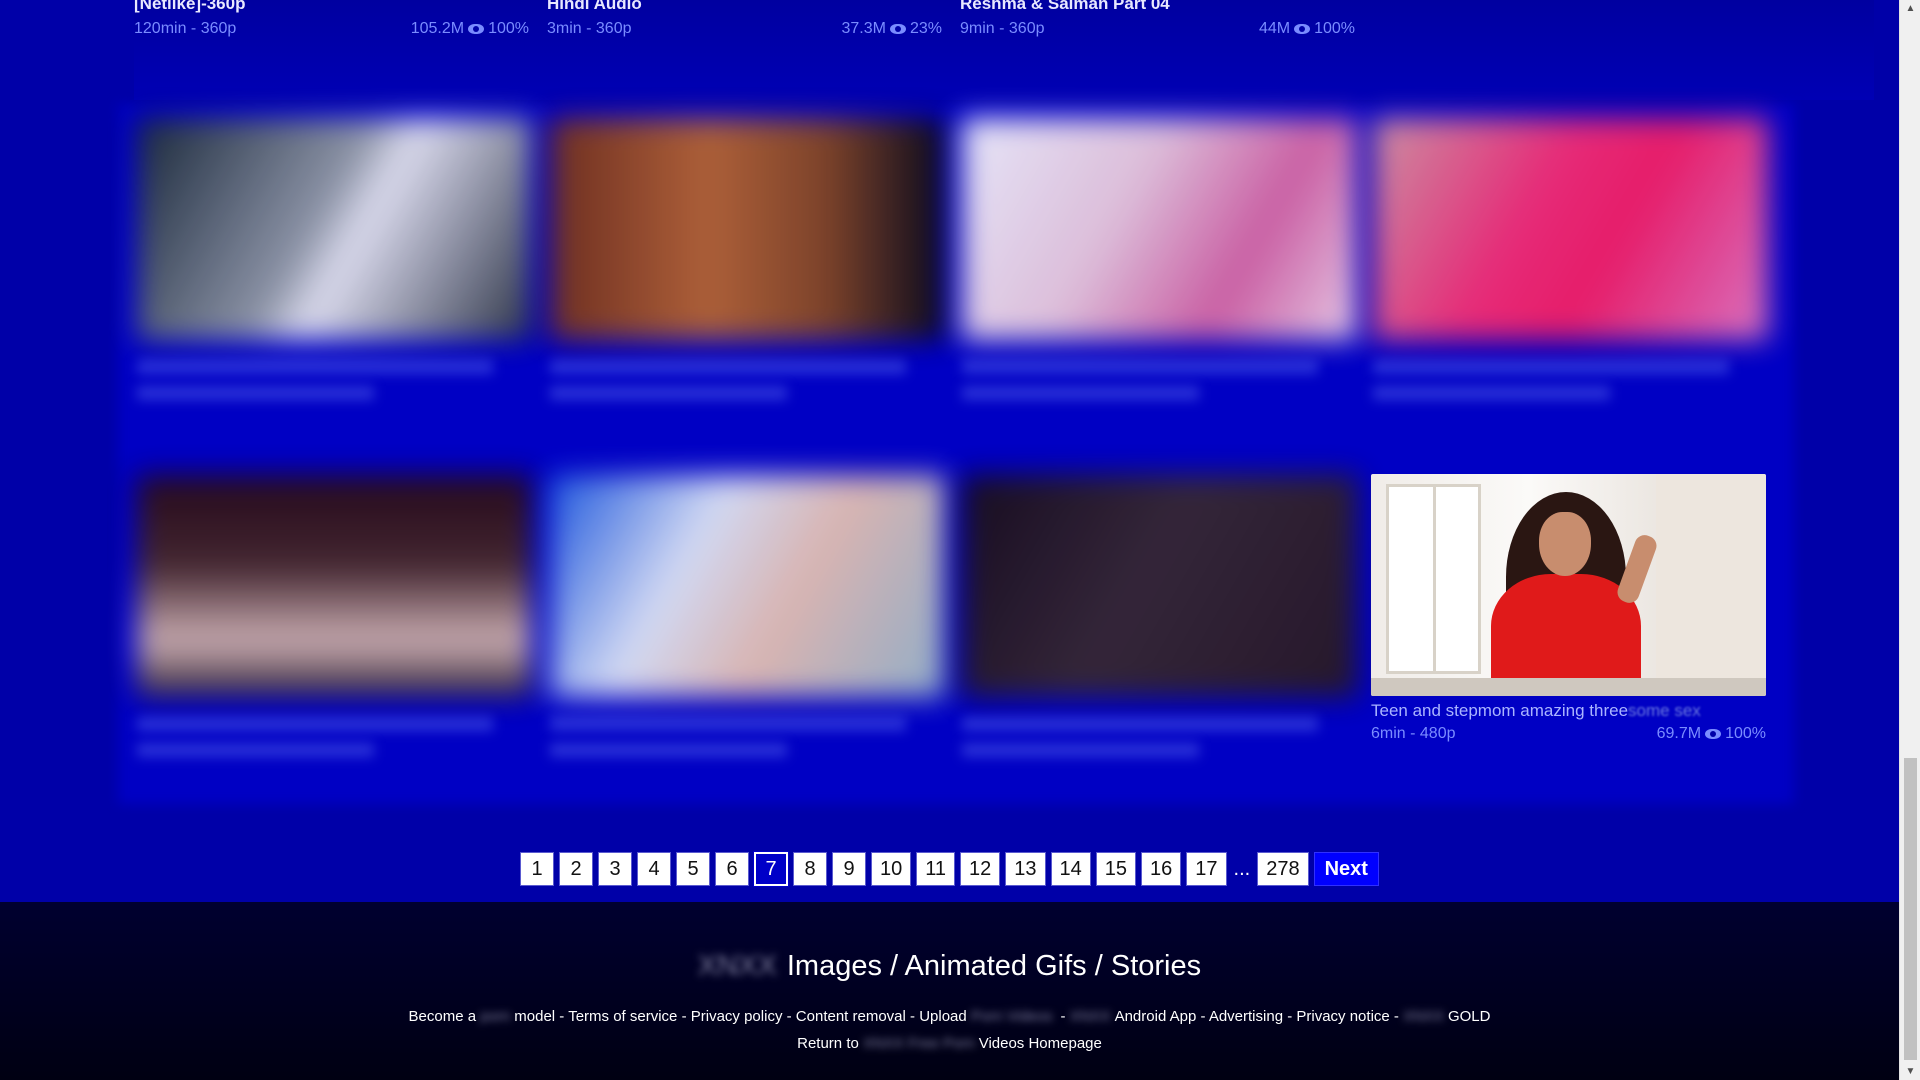  Describe the element at coordinates (1246, 1016) in the screenshot. I see `advertising-link: Advertising` at that location.